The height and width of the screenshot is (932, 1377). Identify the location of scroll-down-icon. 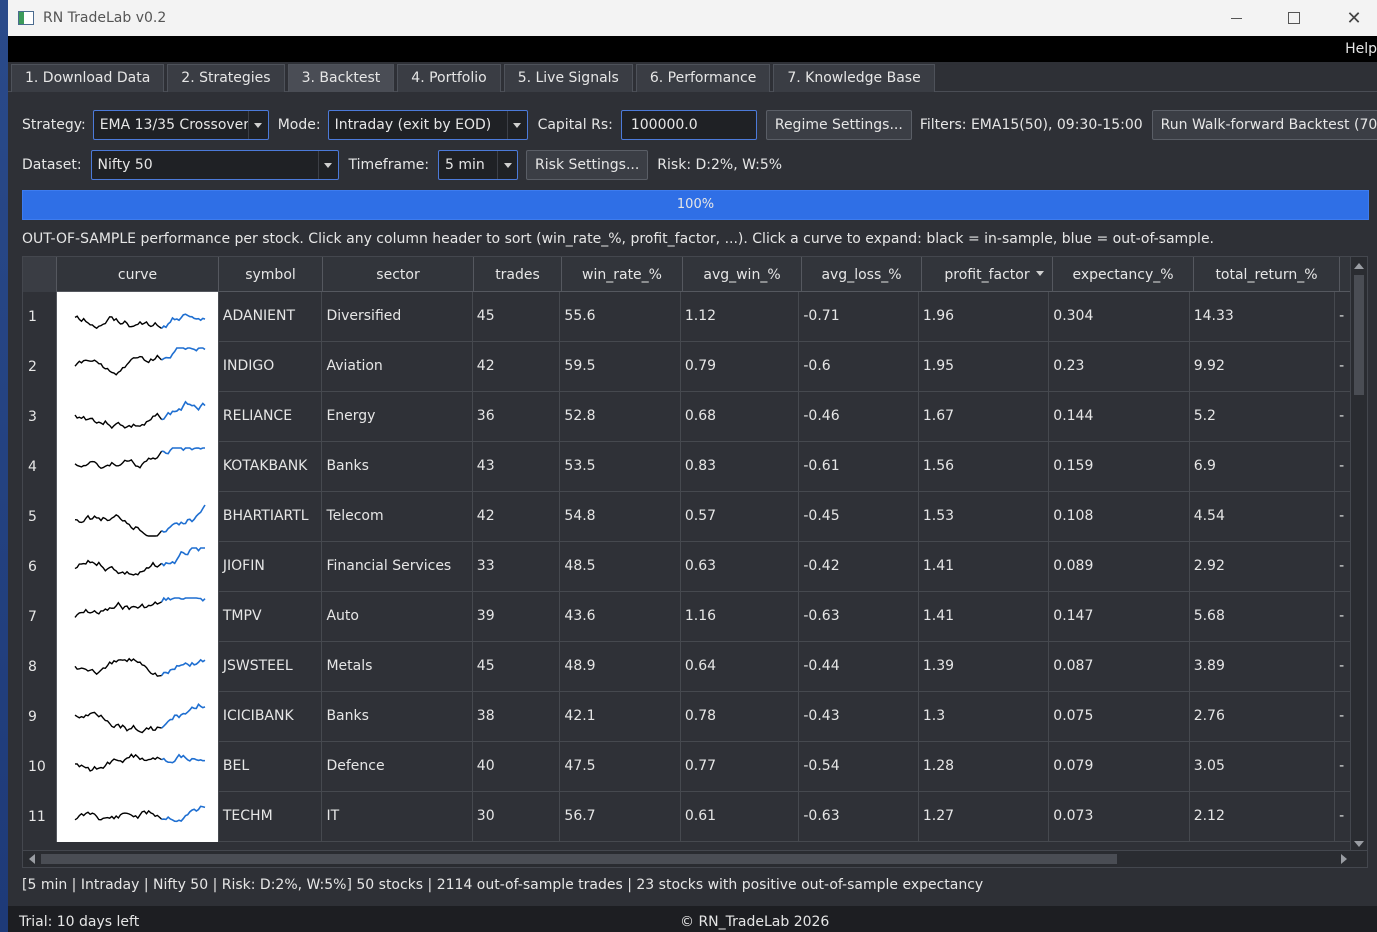
(1359, 844).